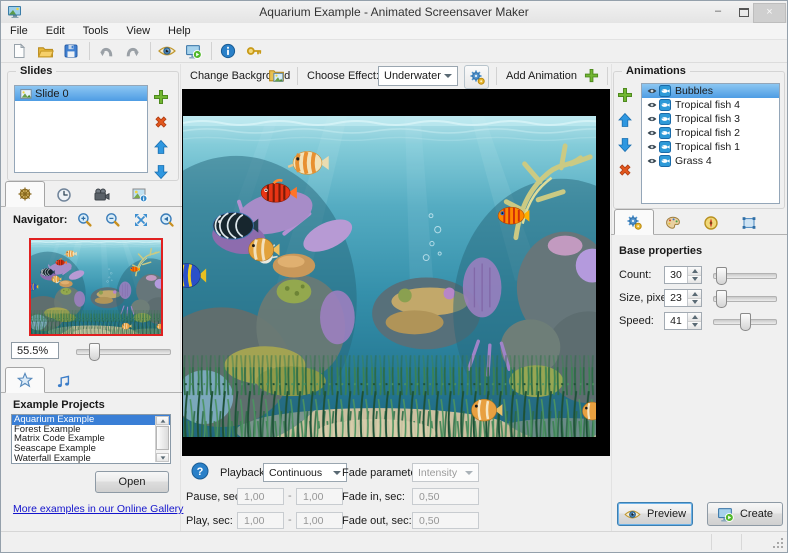  Describe the element at coordinates (141, 220) in the screenshot. I see `fit-to-window-icon` at that location.